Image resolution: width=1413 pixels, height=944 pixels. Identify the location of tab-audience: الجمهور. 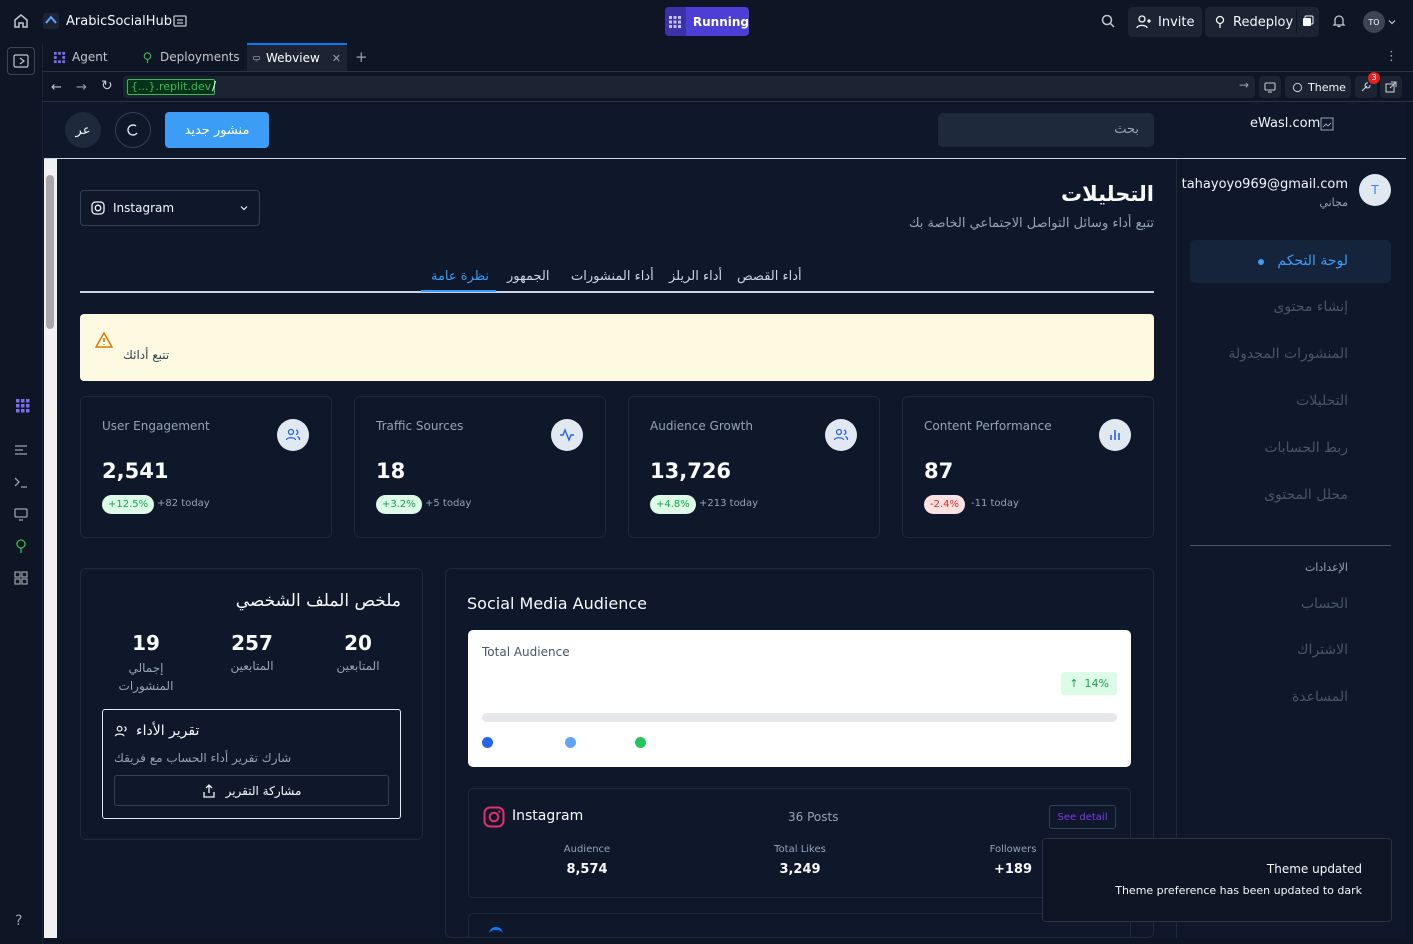
(528, 276).